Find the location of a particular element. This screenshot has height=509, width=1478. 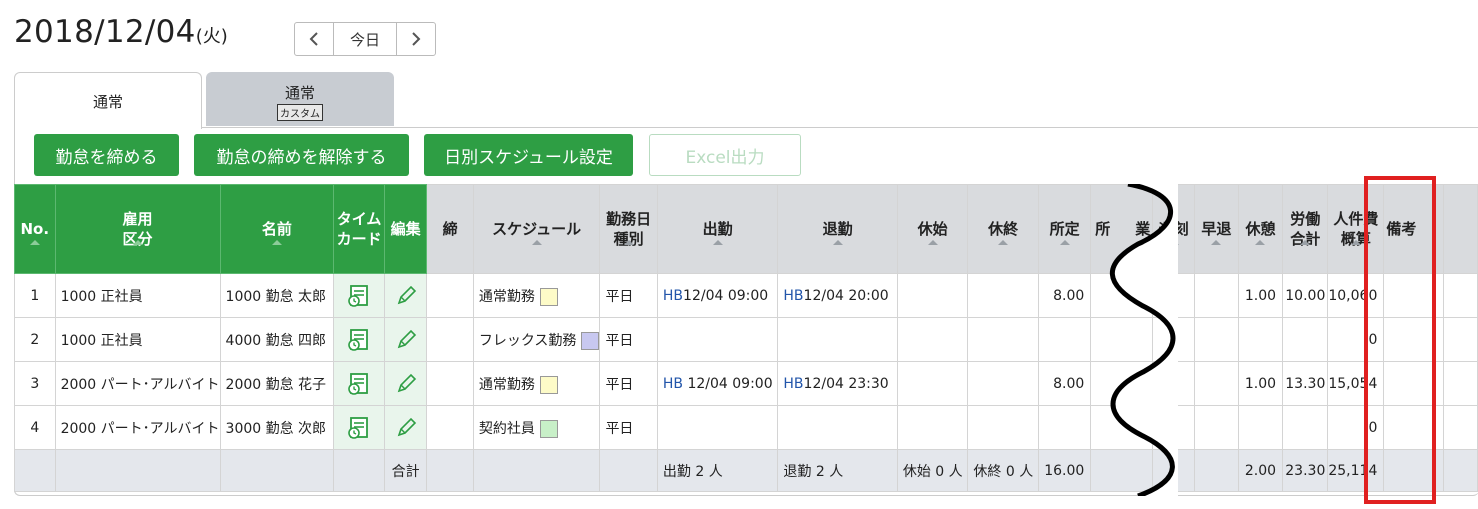

cell-schedule: フレックス勤務 is located at coordinates (536, 339).